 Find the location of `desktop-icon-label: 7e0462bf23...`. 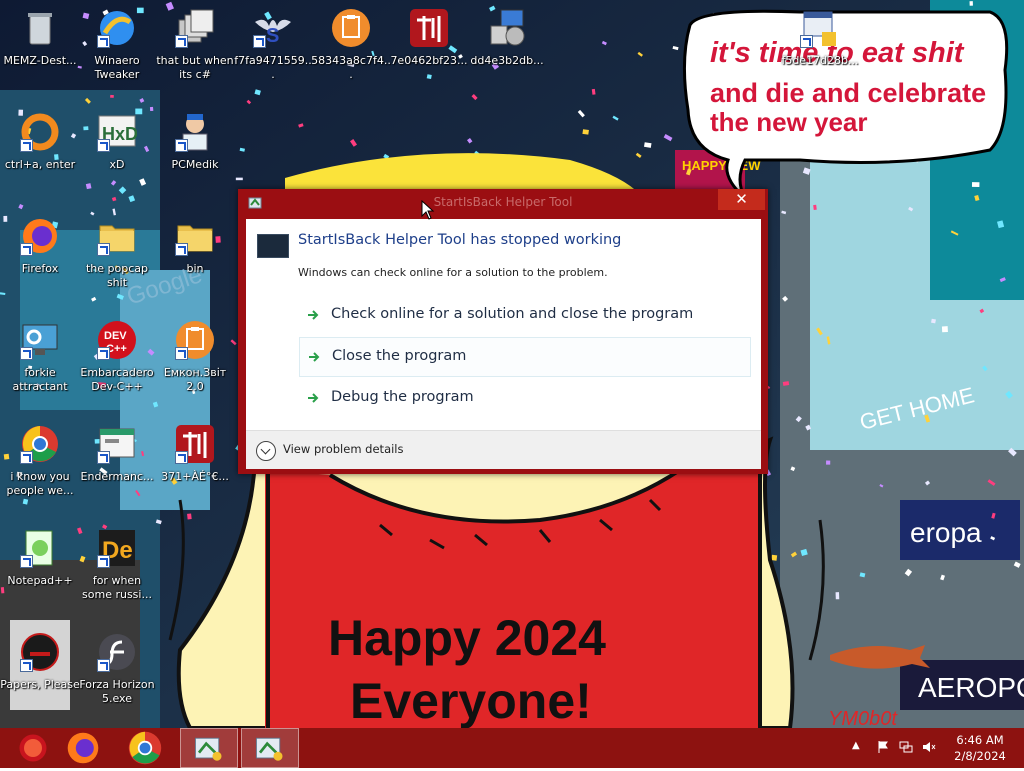

desktop-icon-label: 7e0462bf23... is located at coordinates (429, 60).